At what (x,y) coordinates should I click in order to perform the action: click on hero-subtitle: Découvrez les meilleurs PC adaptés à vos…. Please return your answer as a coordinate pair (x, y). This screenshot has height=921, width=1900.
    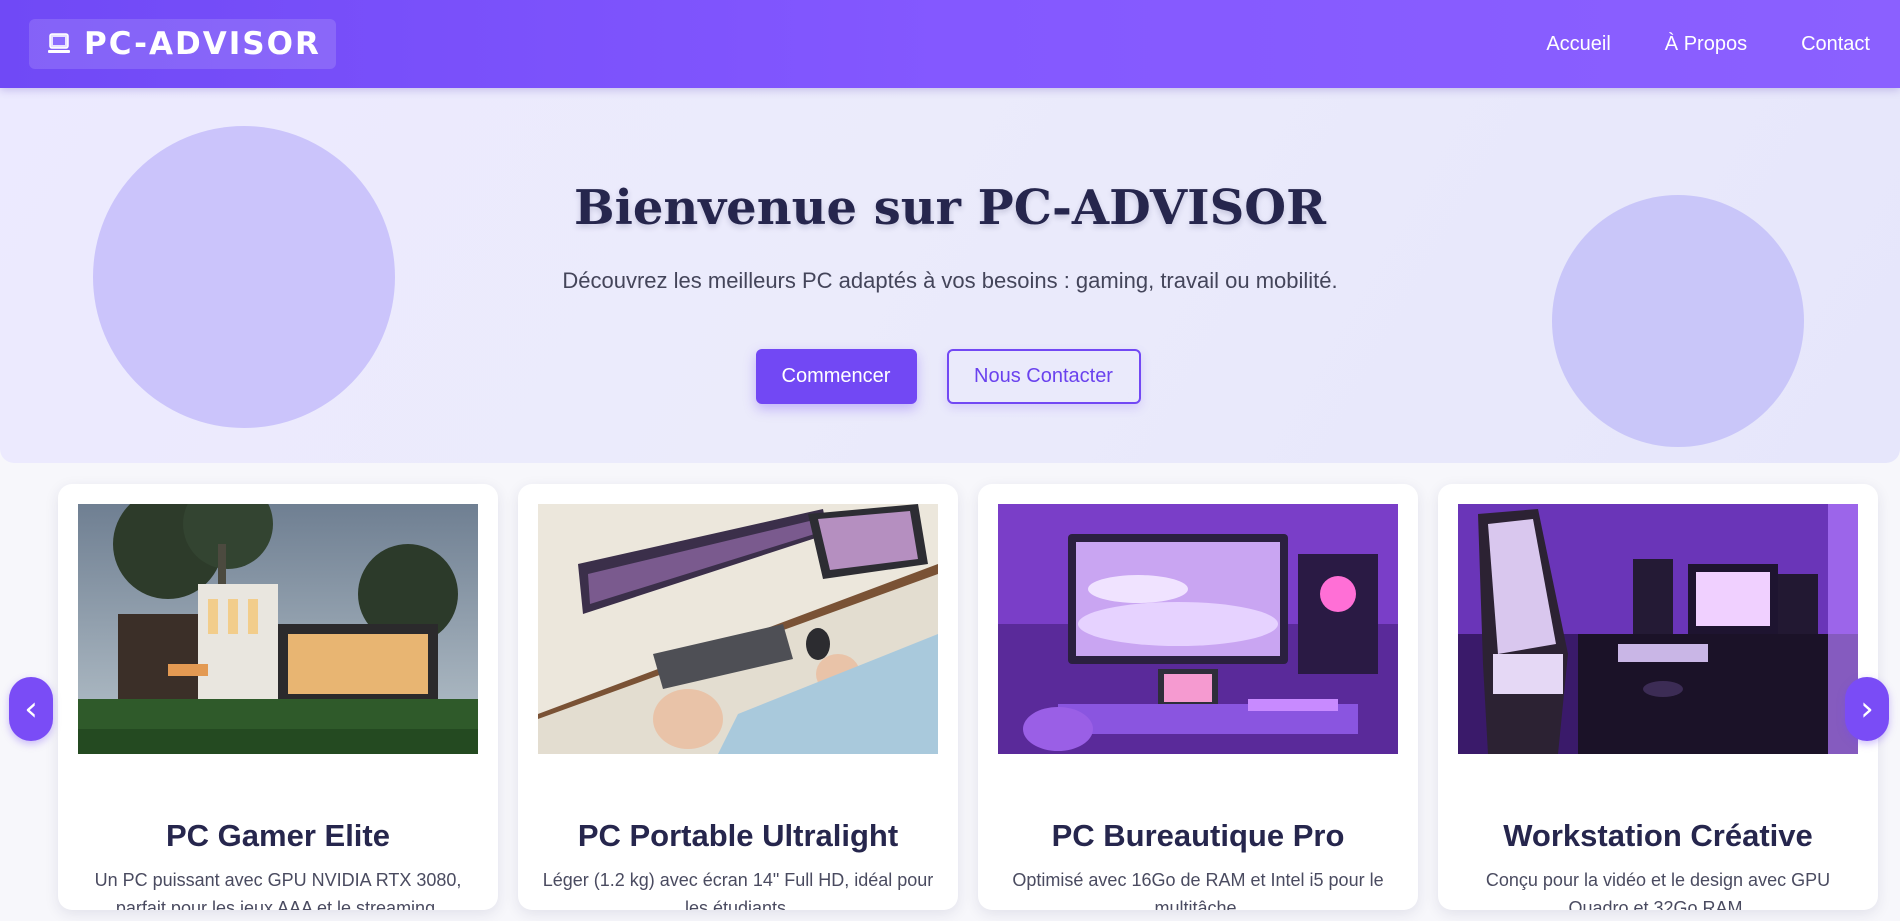
    Looking at the image, I should click on (950, 280).